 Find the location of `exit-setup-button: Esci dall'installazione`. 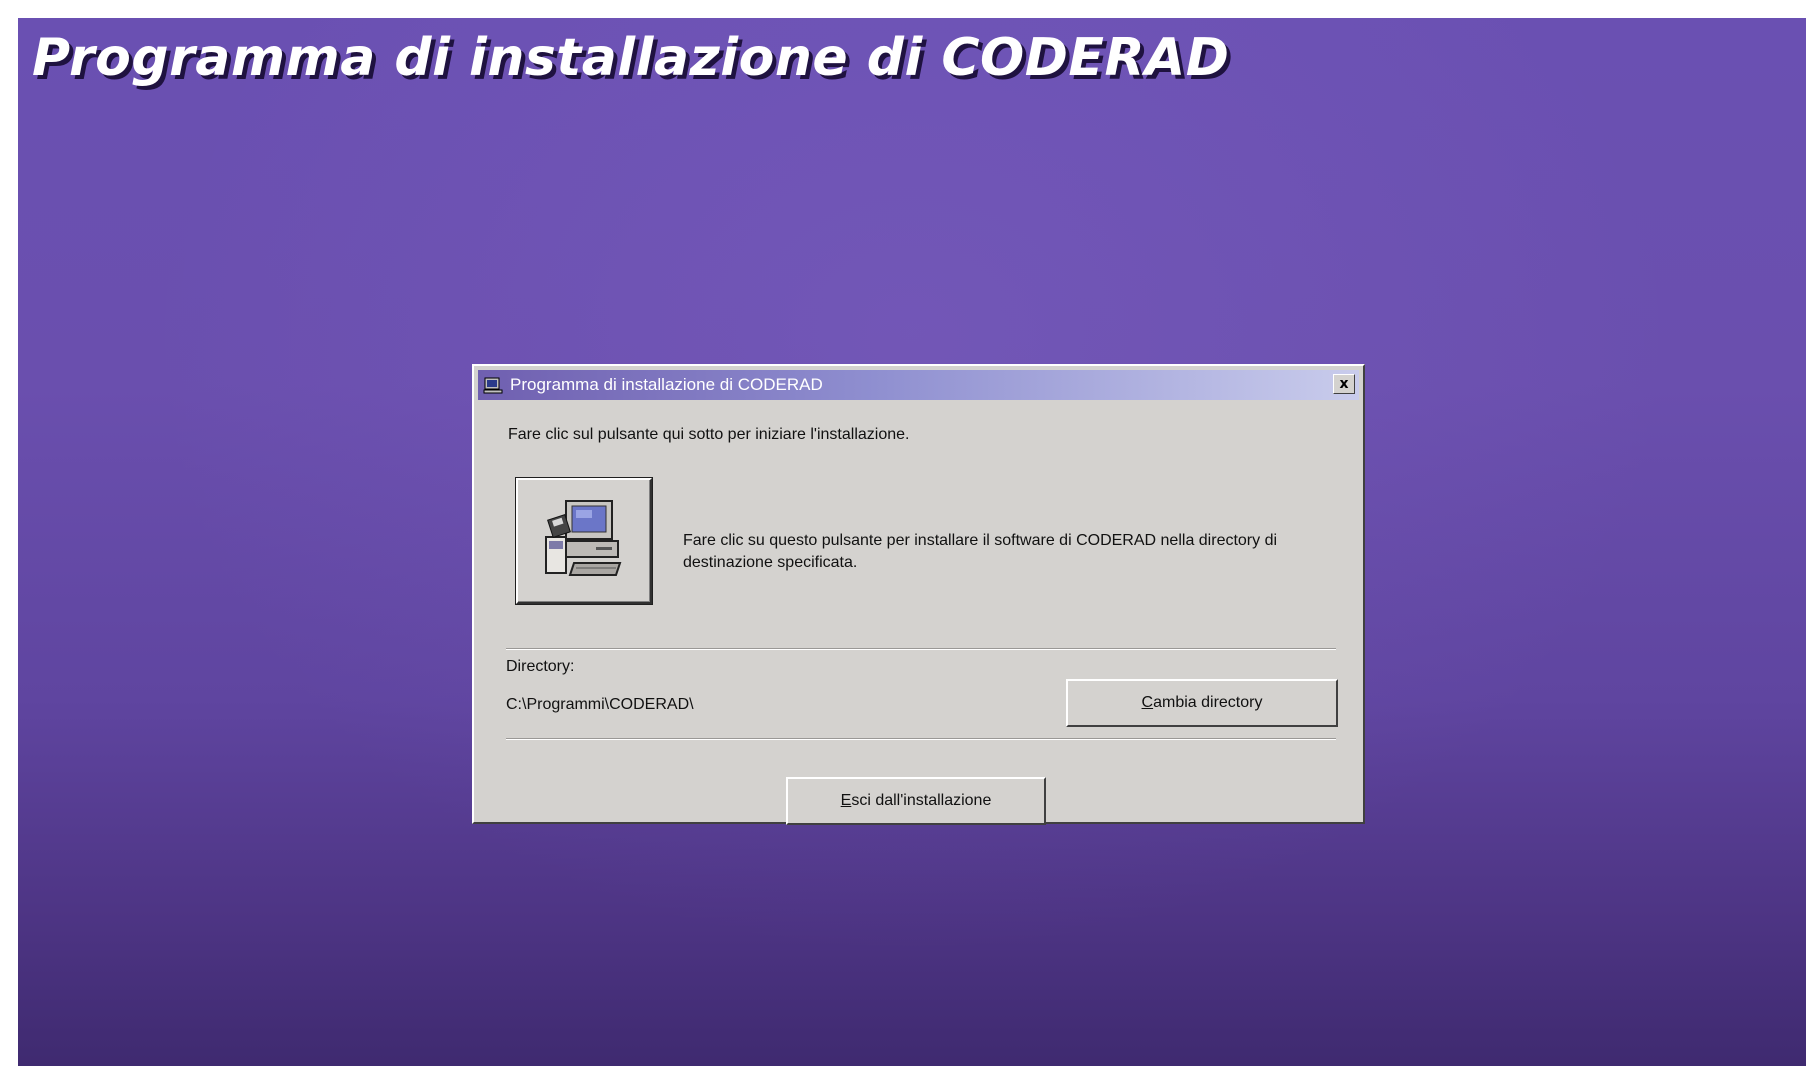

exit-setup-button: Esci dall'installazione is located at coordinates (916, 801).